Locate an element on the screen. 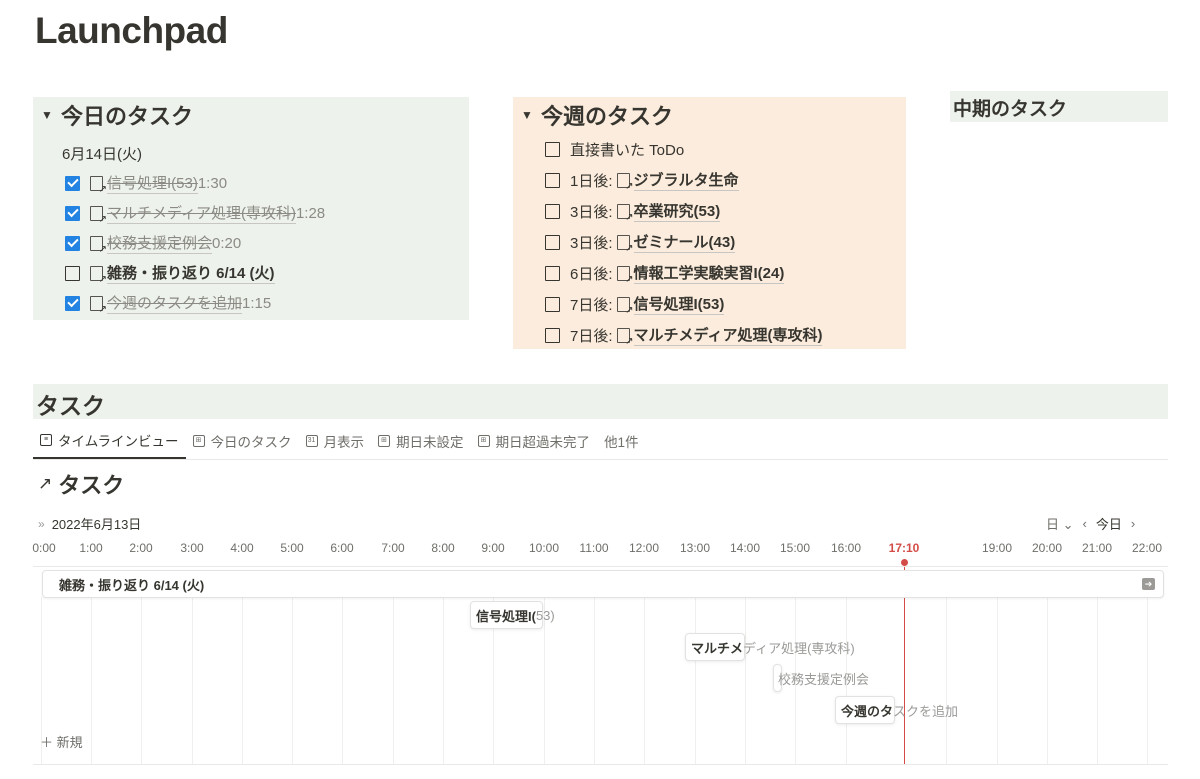 The width and height of the screenshot is (1200, 779). tab-calendar: 31 月表示 is located at coordinates (335, 441).